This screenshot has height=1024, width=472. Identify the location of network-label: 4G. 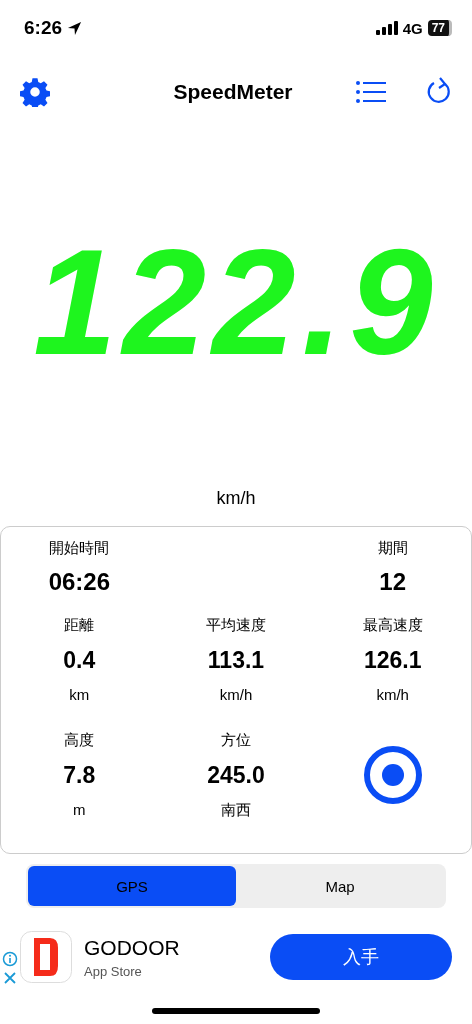
(412, 28).